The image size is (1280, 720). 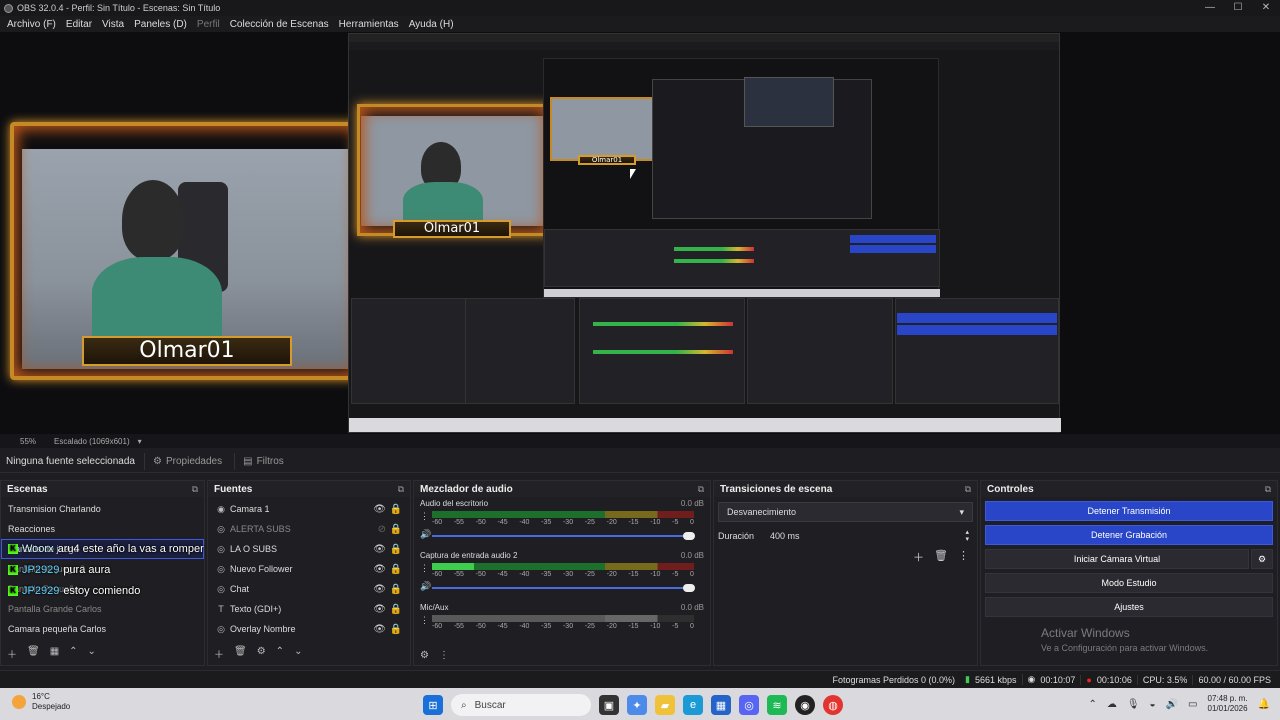 What do you see at coordinates (79, 24) in the screenshot?
I see `menu-editar: Editar` at bounding box center [79, 24].